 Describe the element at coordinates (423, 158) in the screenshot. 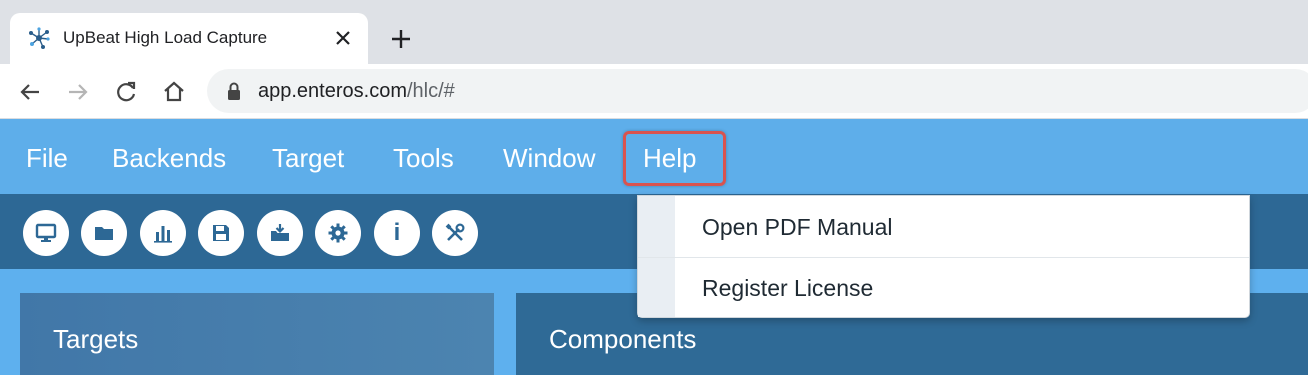

I see `menu-tools: Tools` at that location.